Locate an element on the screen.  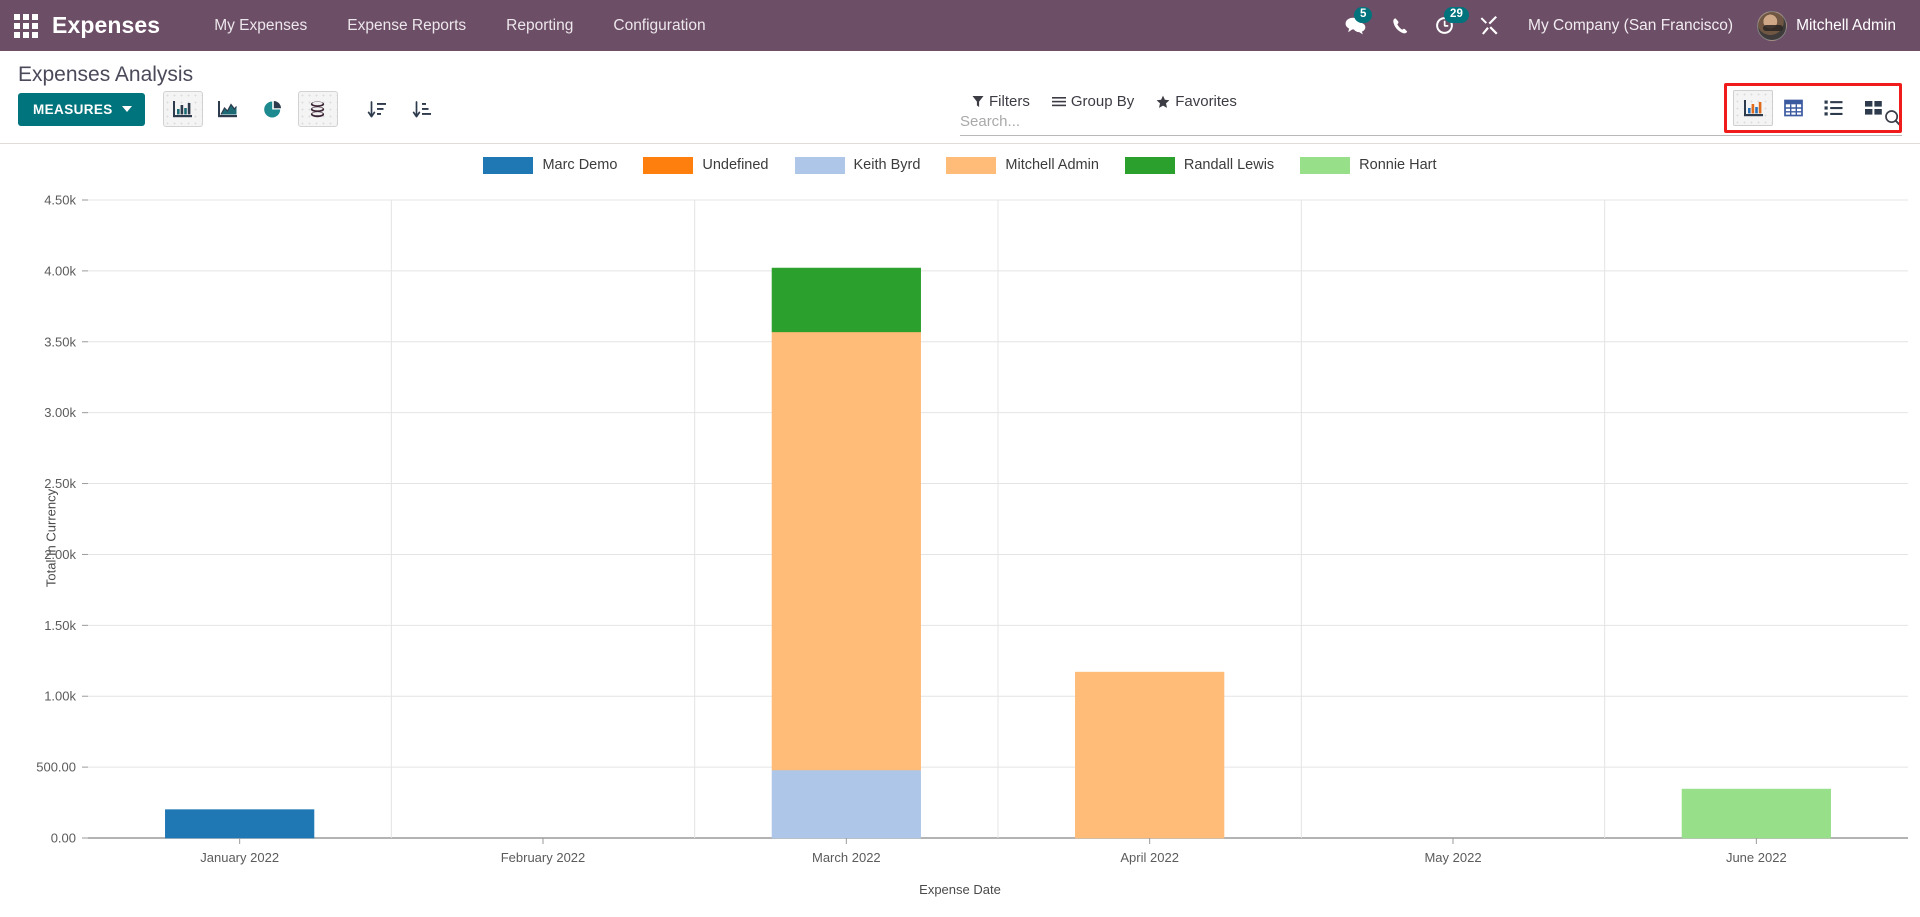
wrench-screwdriver-icon is located at coordinates (1489, 25).